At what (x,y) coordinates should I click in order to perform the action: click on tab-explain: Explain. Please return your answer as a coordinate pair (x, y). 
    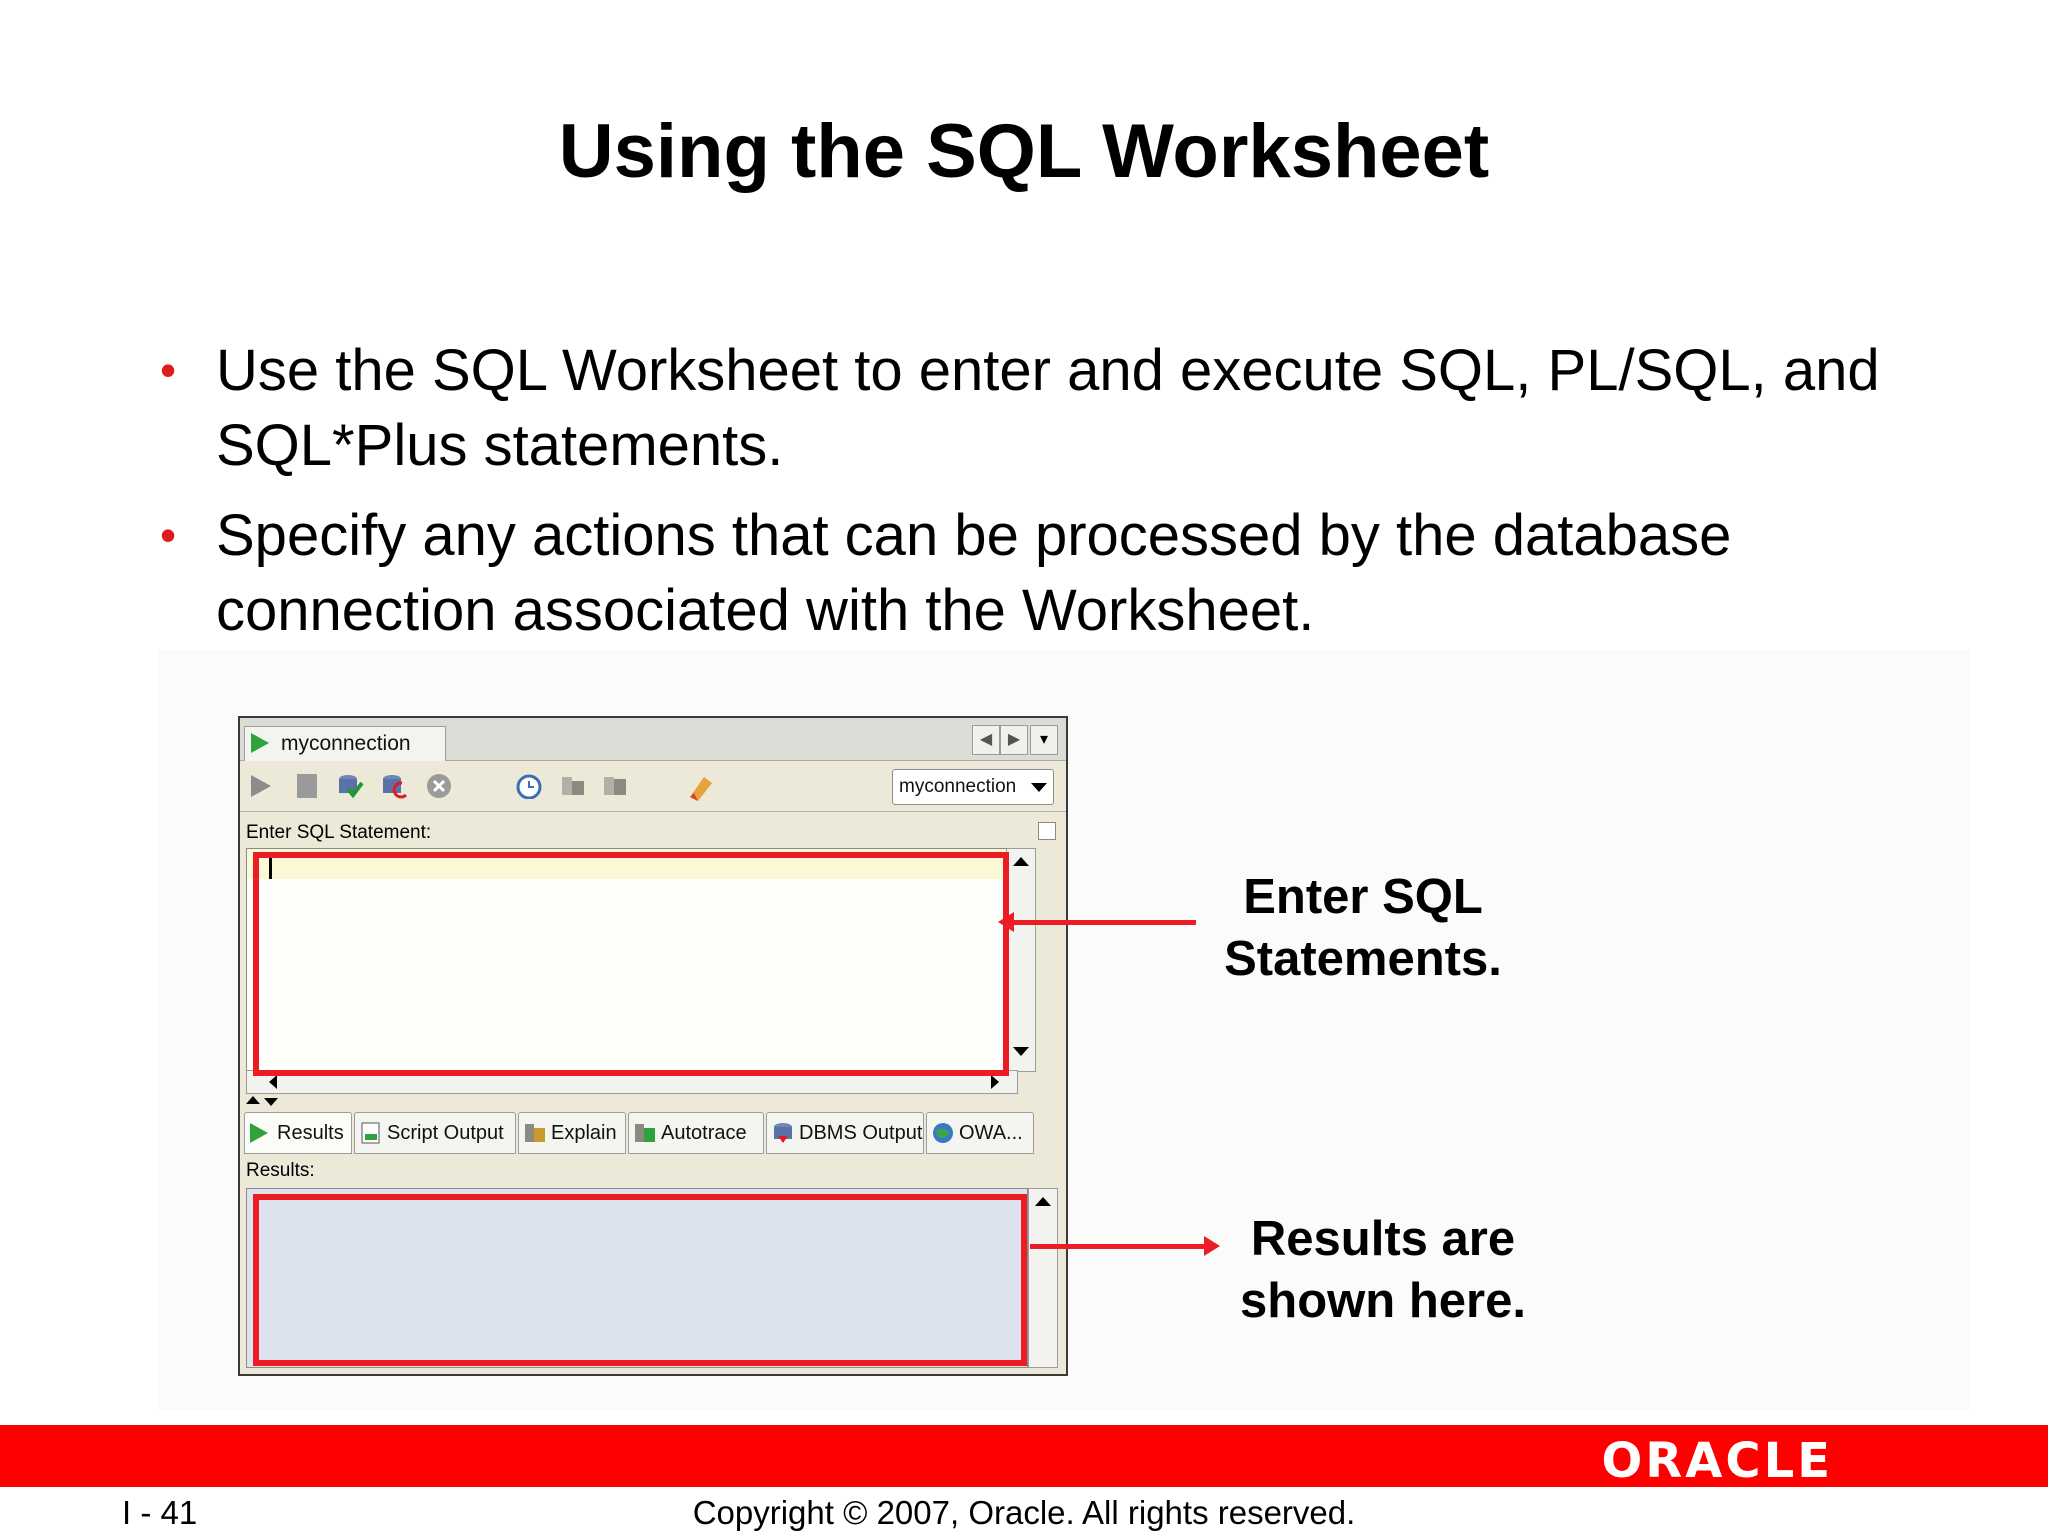
    Looking at the image, I should click on (572, 1133).